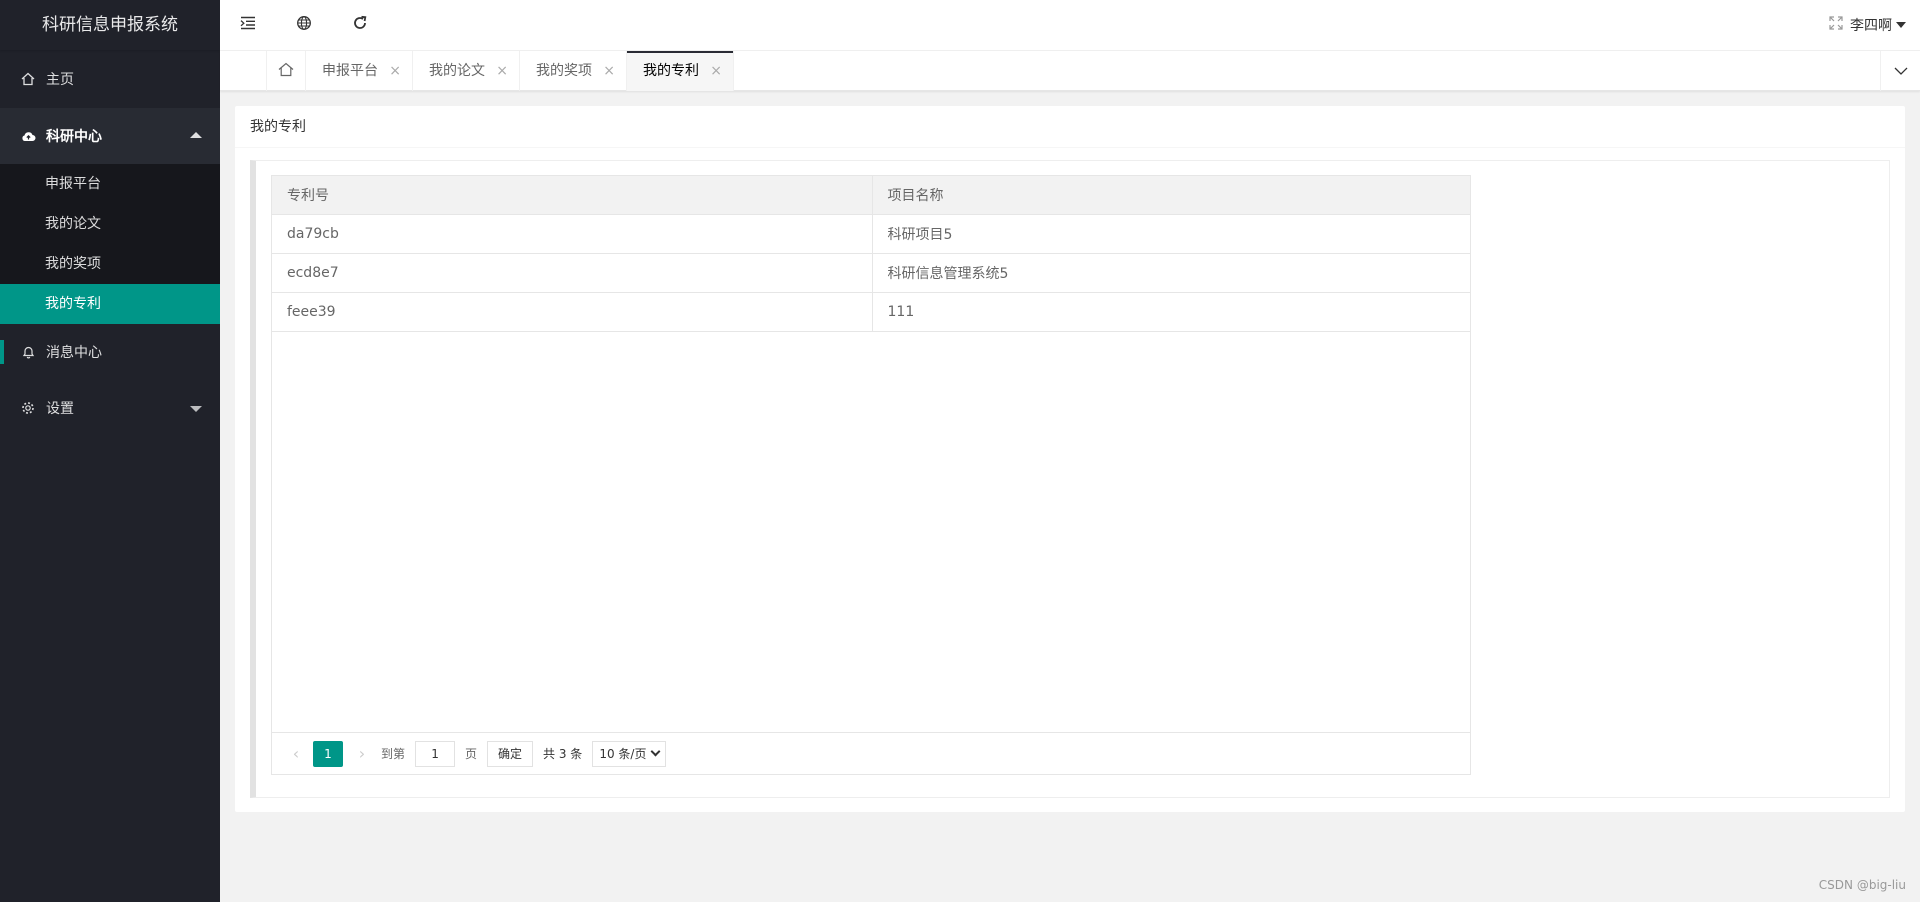 This screenshot has width=1920, height=902. I want to click on pagination: ‹ 1 › 到第 页 确定 共 3 条 10 条/页, so click(871, 753).